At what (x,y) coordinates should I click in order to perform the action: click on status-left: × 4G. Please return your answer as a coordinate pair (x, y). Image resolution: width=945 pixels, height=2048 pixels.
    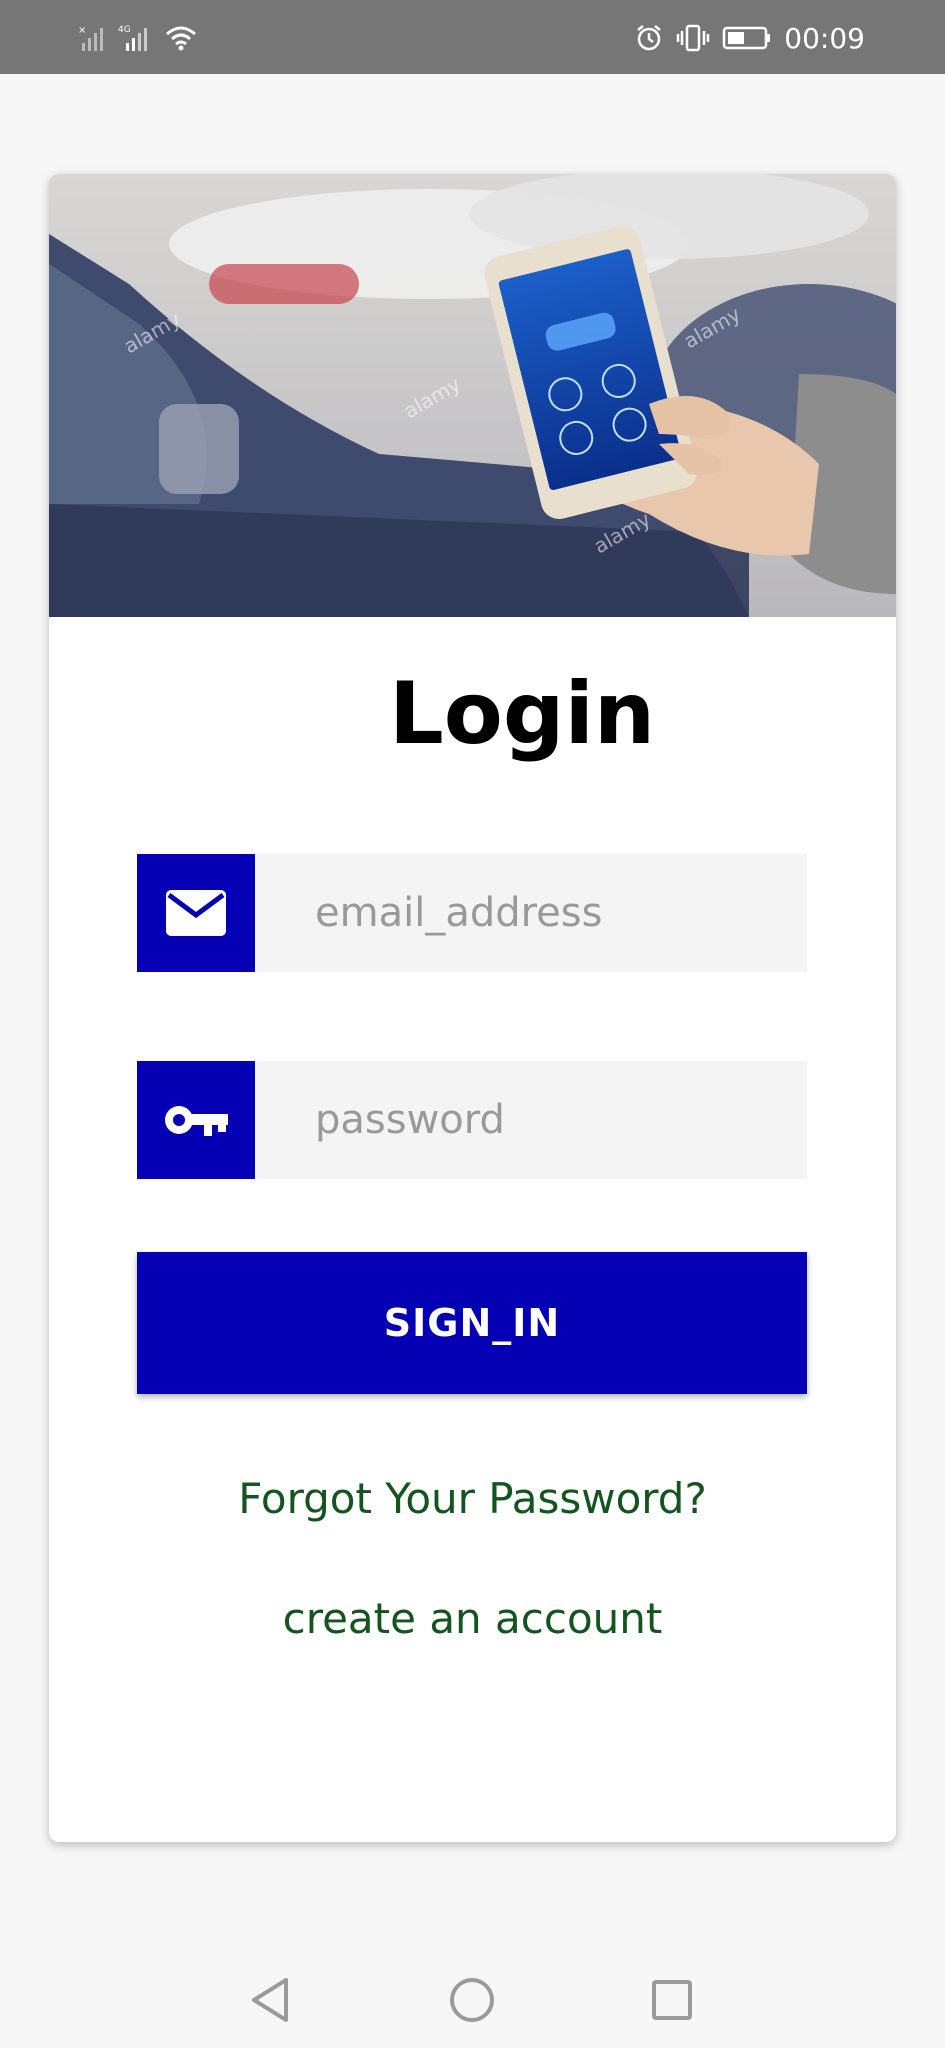
    Looking at the image, I should click on (138, 38).